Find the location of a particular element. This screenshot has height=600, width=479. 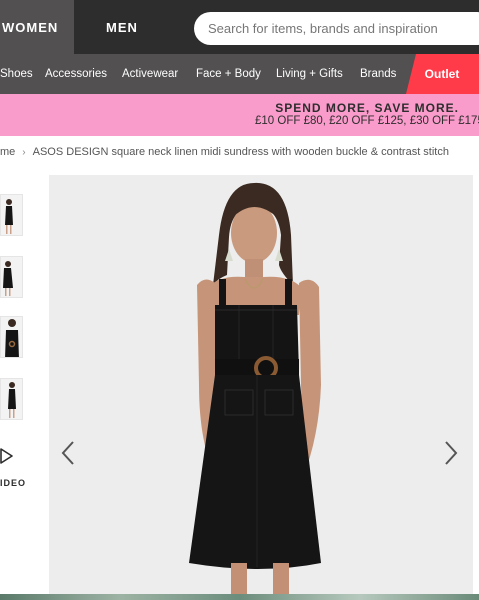

category-brands: Brands is located at coordinates (378, 74).